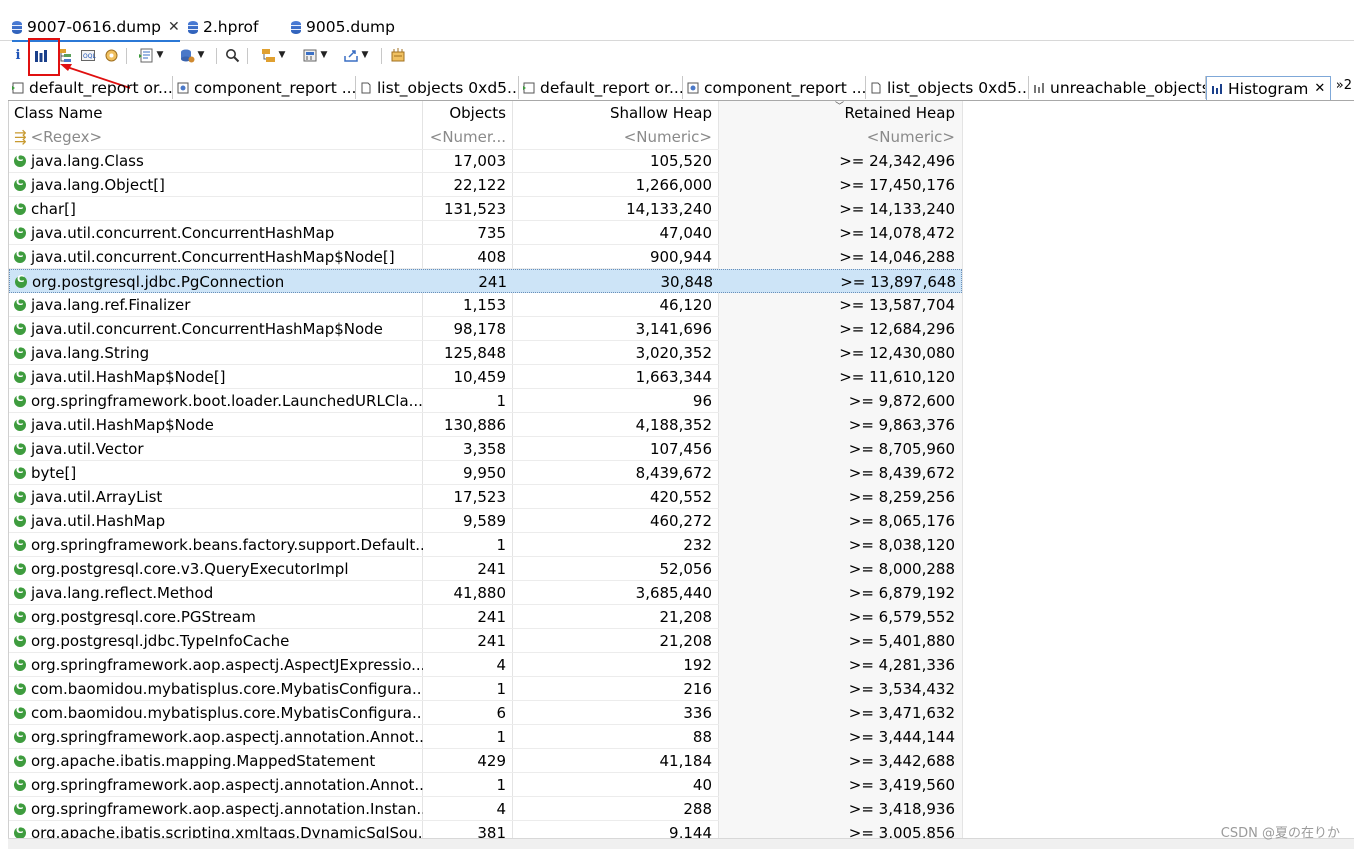 The image size is (1354, 849). I want to click on retained-heap-cell: >= 3,534,432, so click(840, 689).